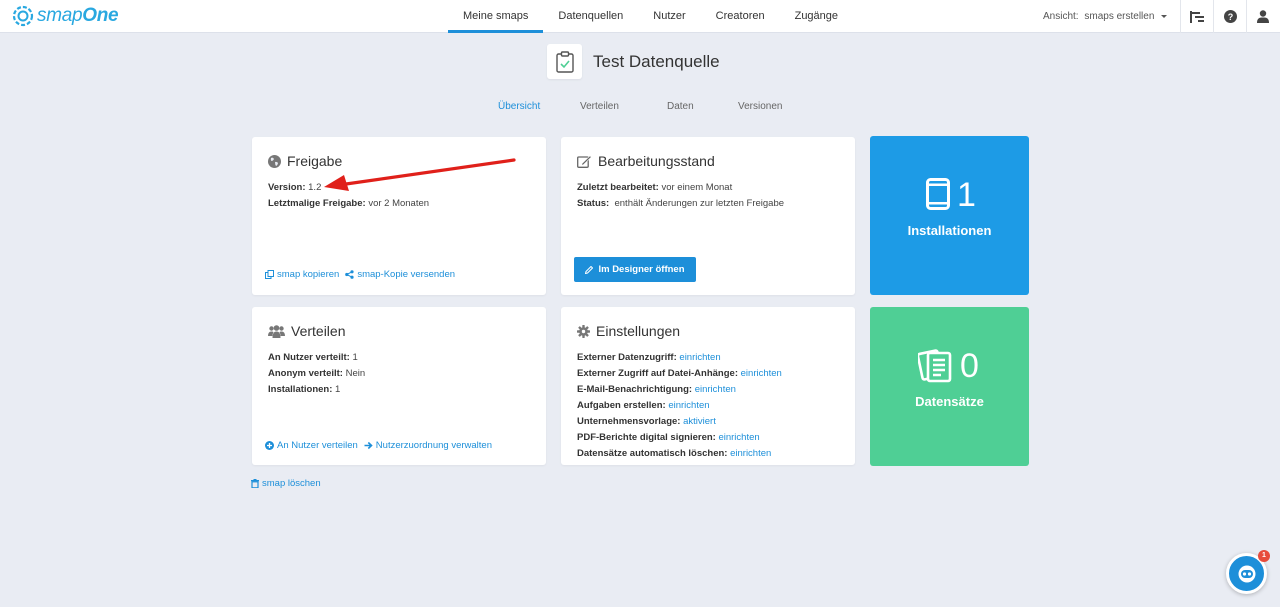  Describe the element at coordinates (306, 331) in the screenshot. I see `verteilen-title: Verteilen` at that location.